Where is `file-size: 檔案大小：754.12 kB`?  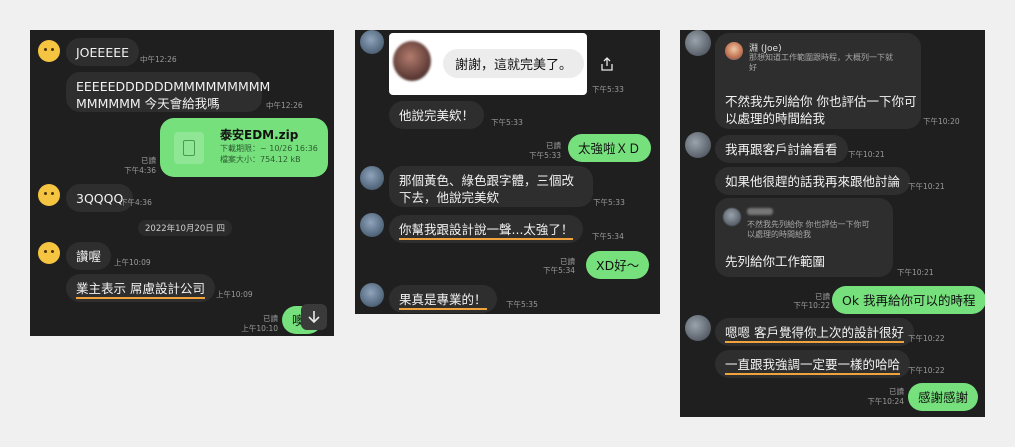
file-size: 檔案大小：754.12 kB is located at coordinates (260, 159).